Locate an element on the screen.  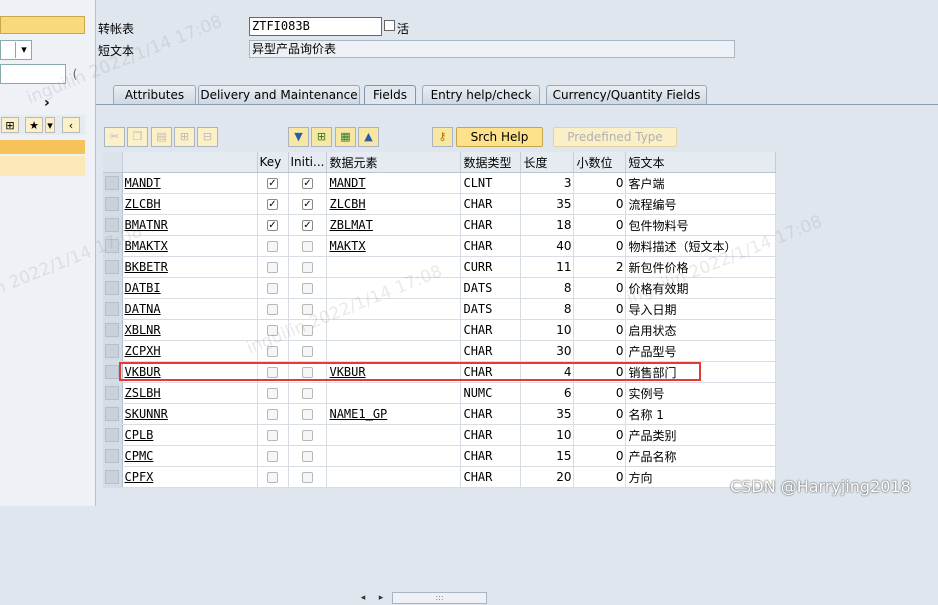
field-name-cell: BMATNR is located at coordinates (190, 225).